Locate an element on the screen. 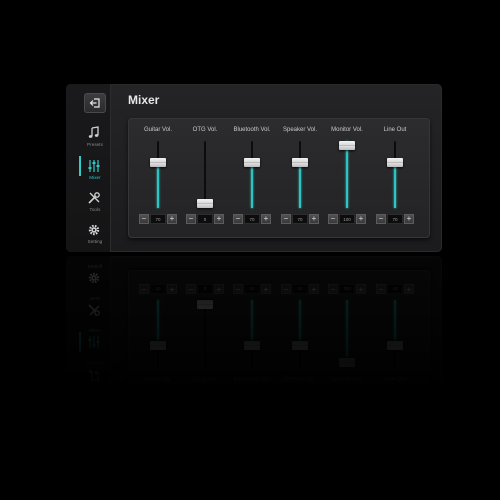 Image resolution: width=500 pixels, height=500 pixels. channel-strip: Guitar Vol. −70 + is located at coordinates (158, 330).